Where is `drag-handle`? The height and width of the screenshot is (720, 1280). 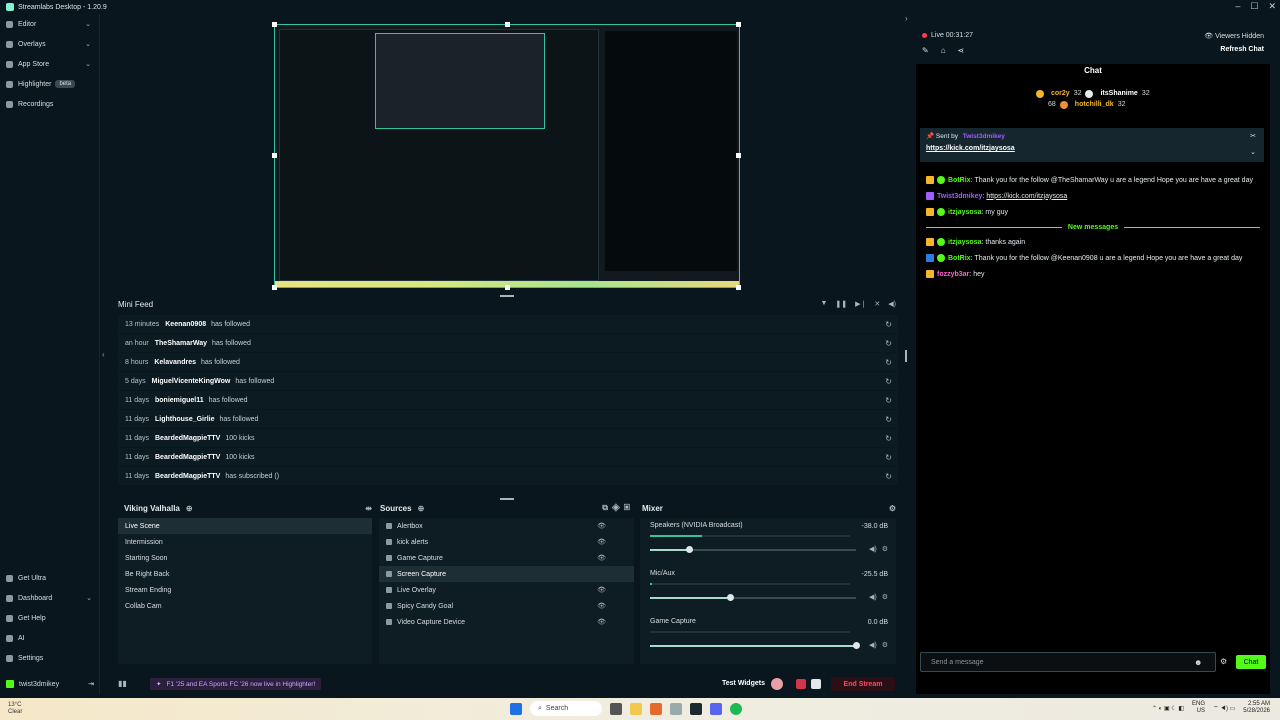 drag-handle is located at coordinates (507, 499).